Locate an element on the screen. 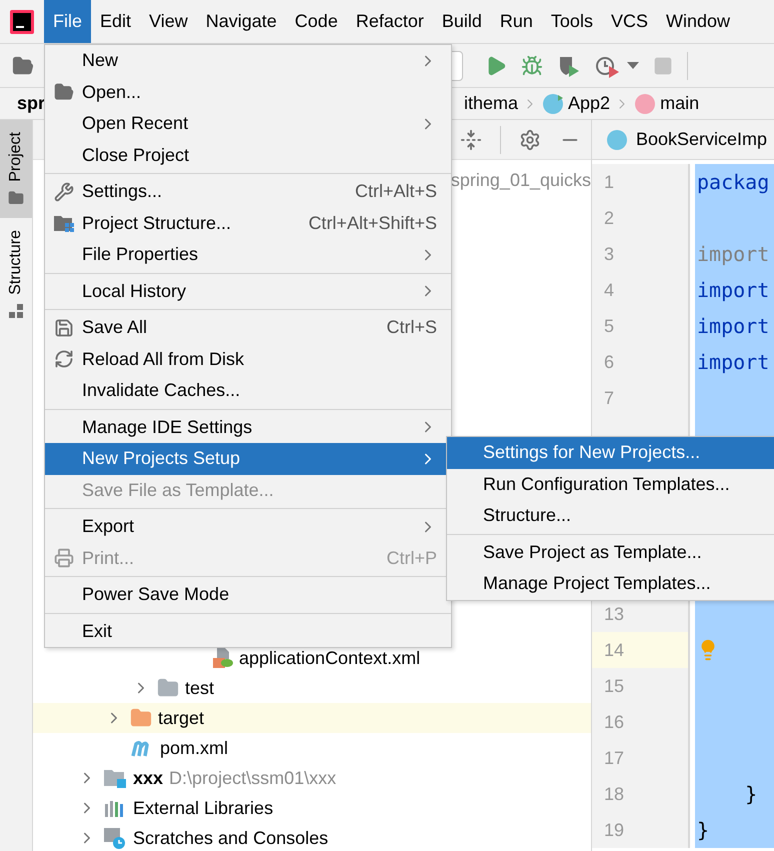  xml-file-icon is located at coordinates (222, 658).